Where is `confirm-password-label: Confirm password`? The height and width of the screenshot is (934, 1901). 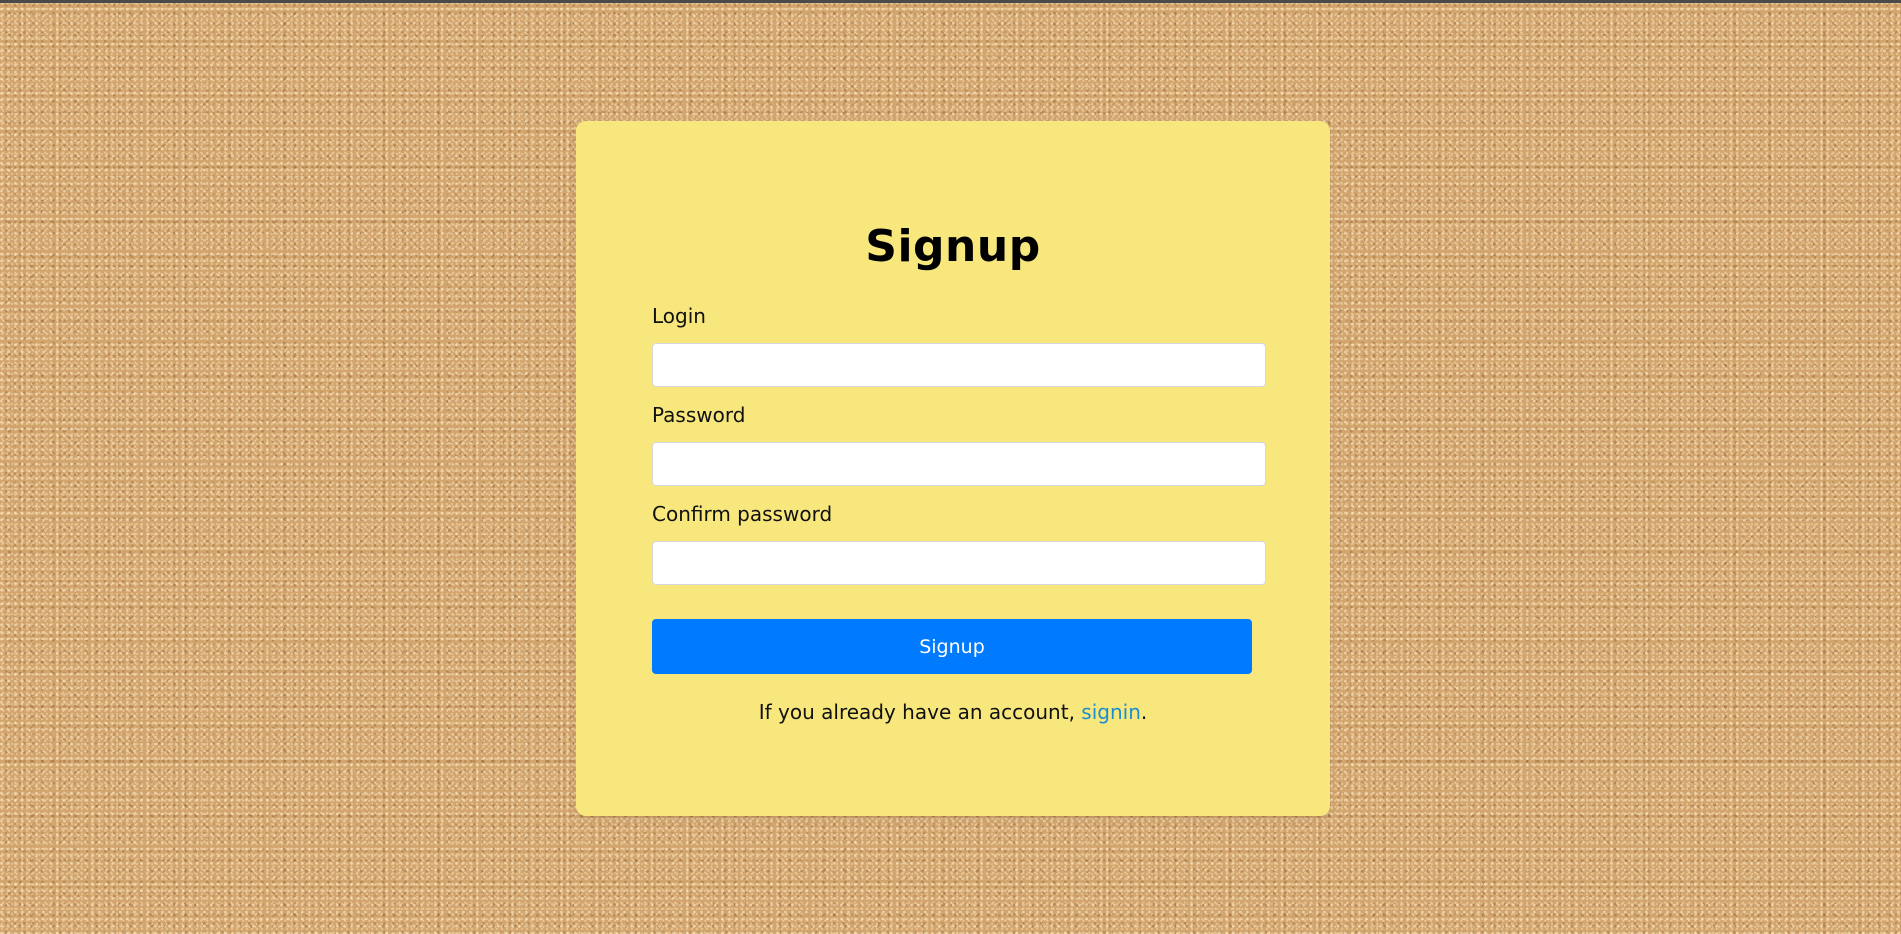
confirm-password-label: Confirm password is located at coordinates (742, 514).